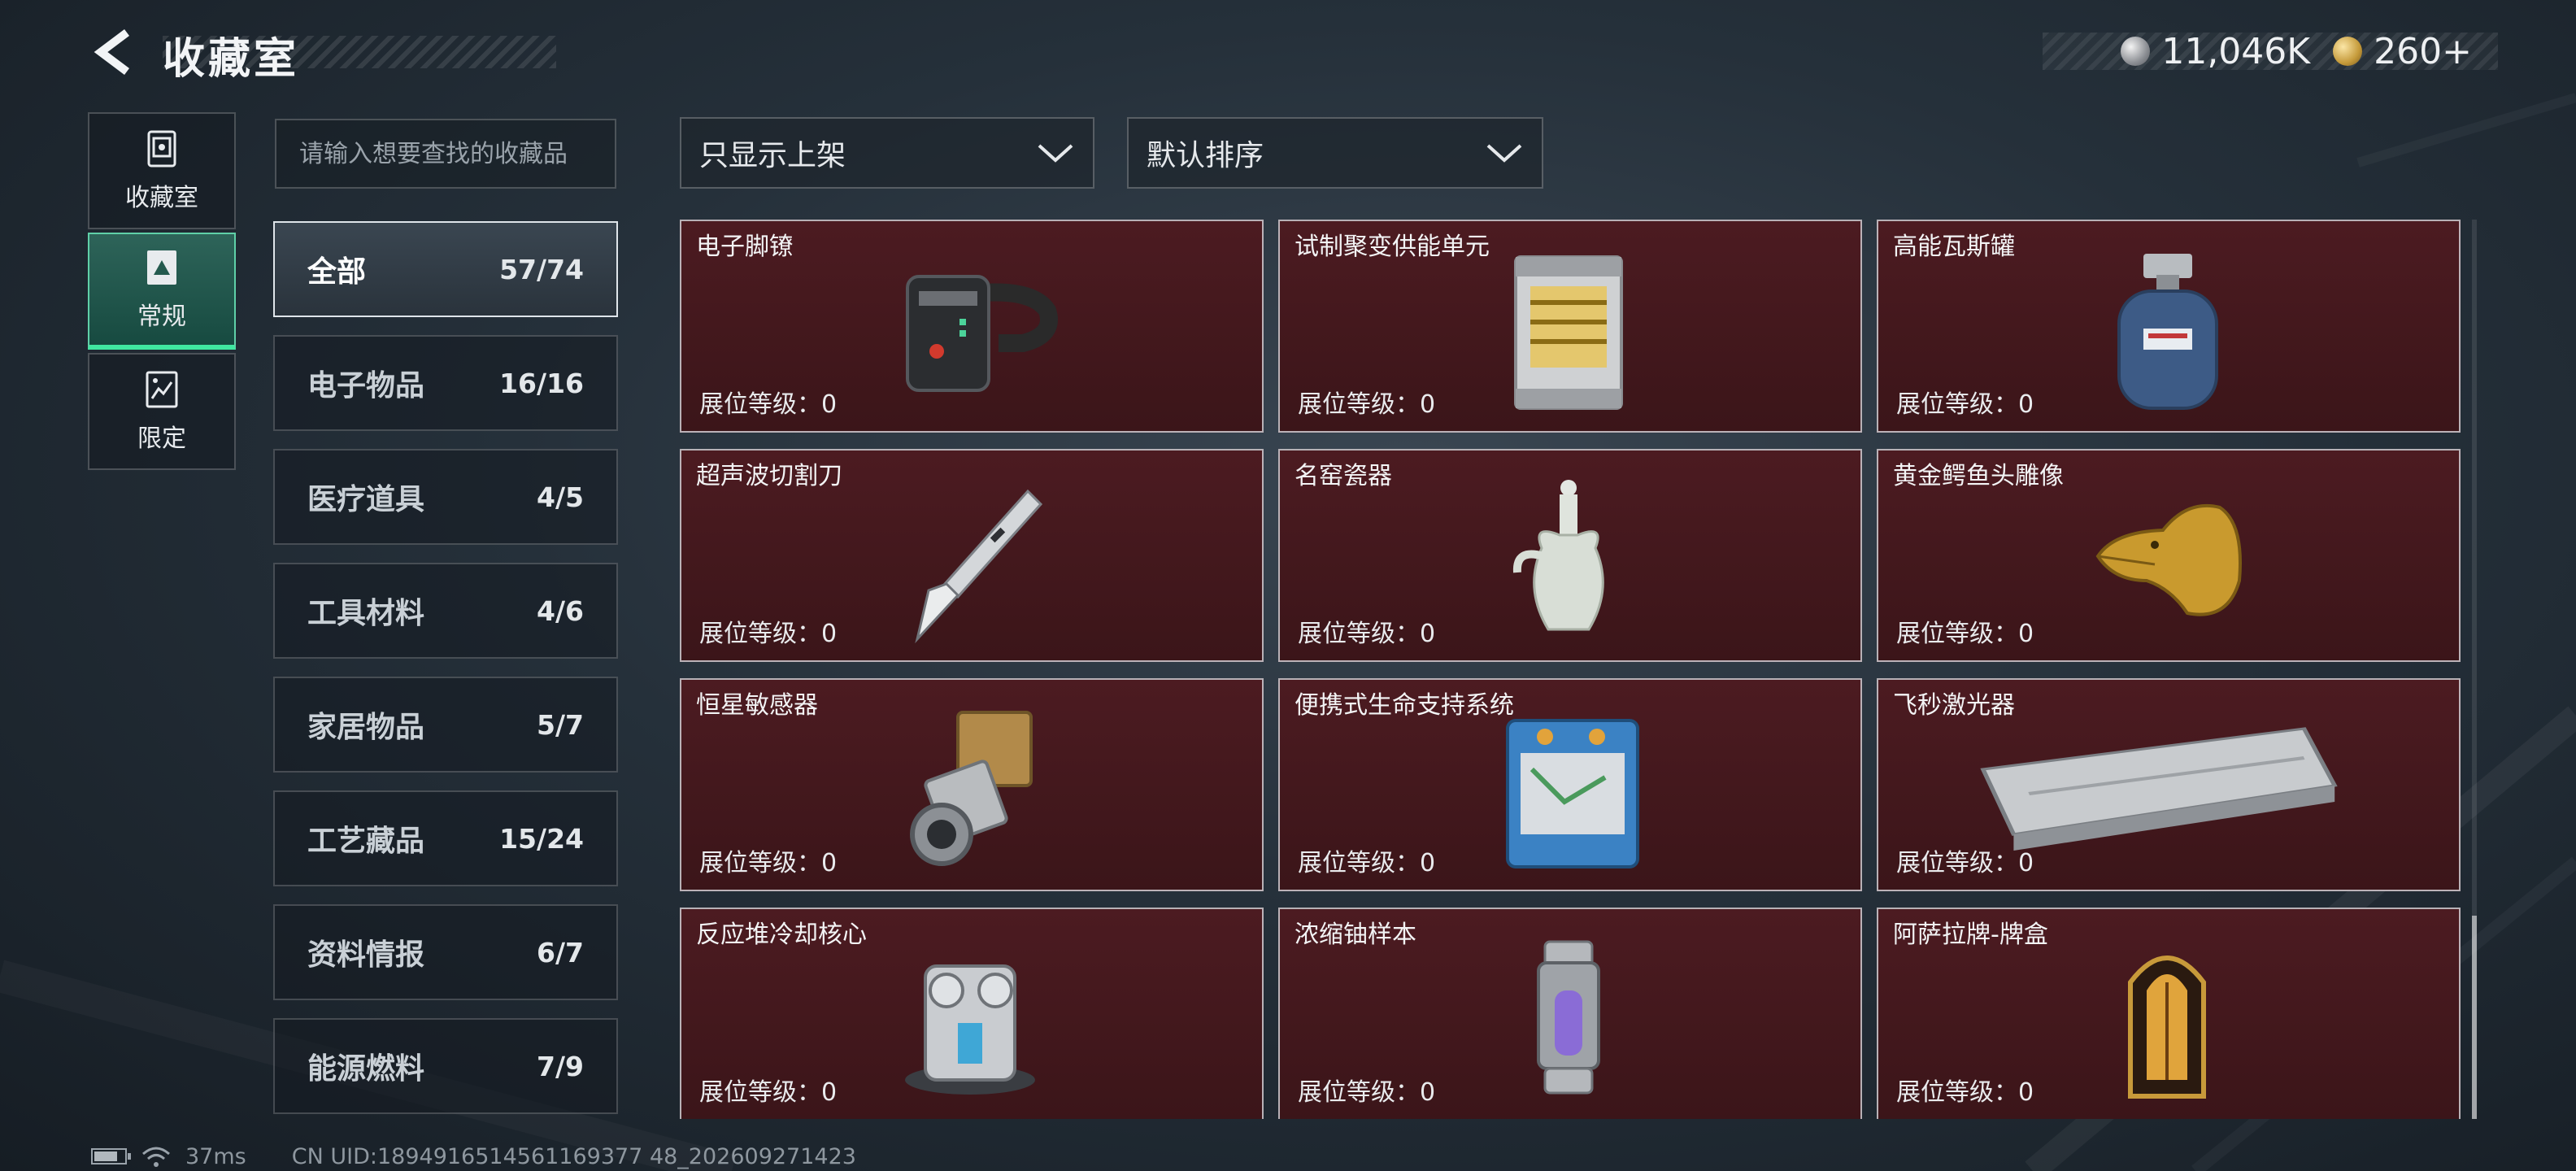  I want to click on collectible-name: 黄金鳄鱼头雕像, so click(1979, 476).